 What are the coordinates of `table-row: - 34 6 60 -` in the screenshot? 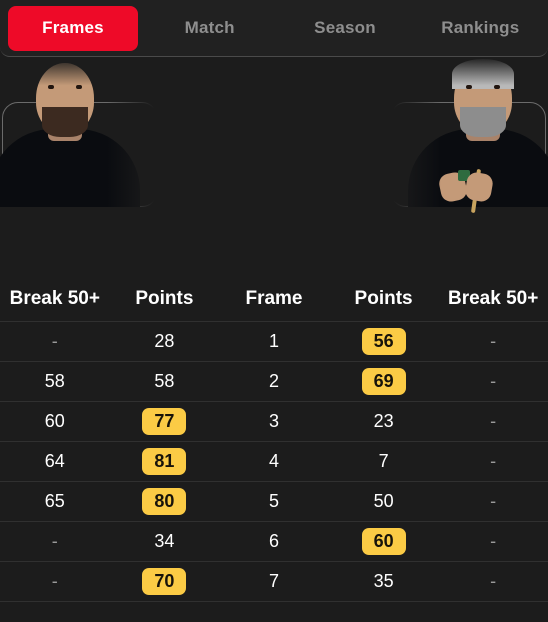 It's located at (274, 542).